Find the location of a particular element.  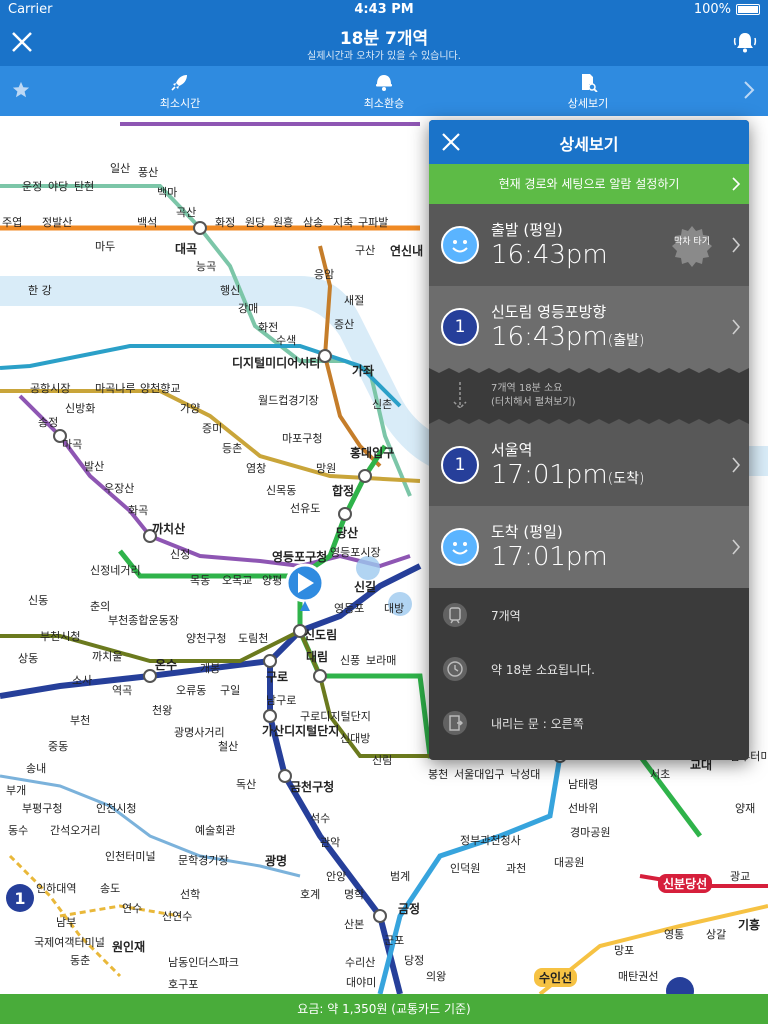

station-label: 대방 is located at coordinates (394, 608).